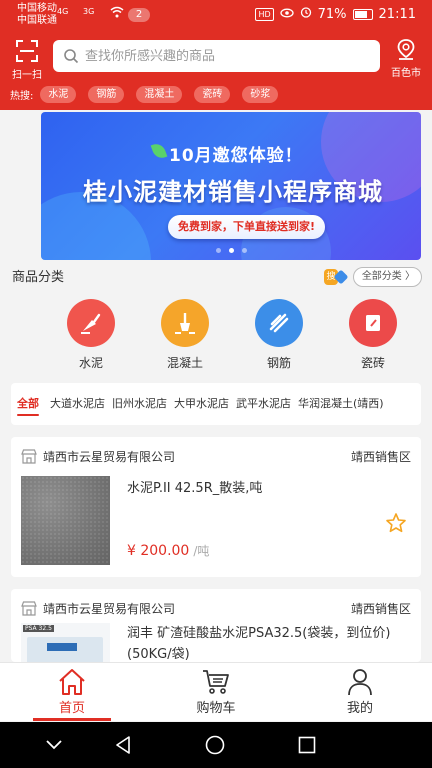 This screenshot has height=768, width=432. Describe the element at coordinates (337, 404) in the screenshot. I see `tab-huarun: 华润混凝土(靖西)` at that location.